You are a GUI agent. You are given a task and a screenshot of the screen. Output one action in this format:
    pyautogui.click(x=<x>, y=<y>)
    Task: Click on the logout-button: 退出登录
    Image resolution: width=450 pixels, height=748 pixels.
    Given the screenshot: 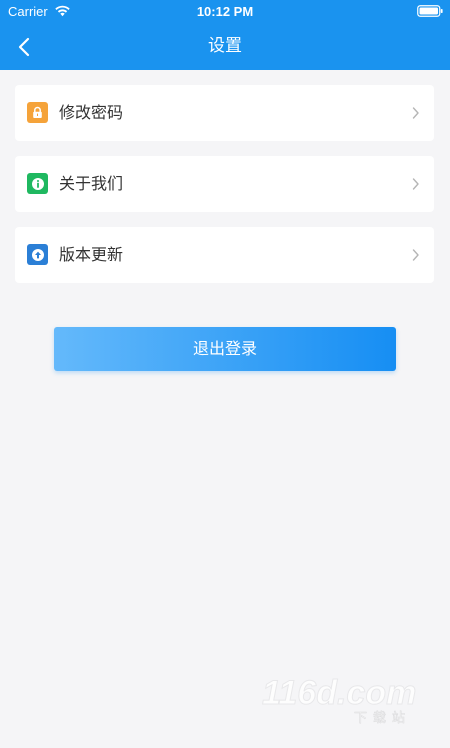 What is the action you would take?
    pyautogui.click(x=225, y=349)
    